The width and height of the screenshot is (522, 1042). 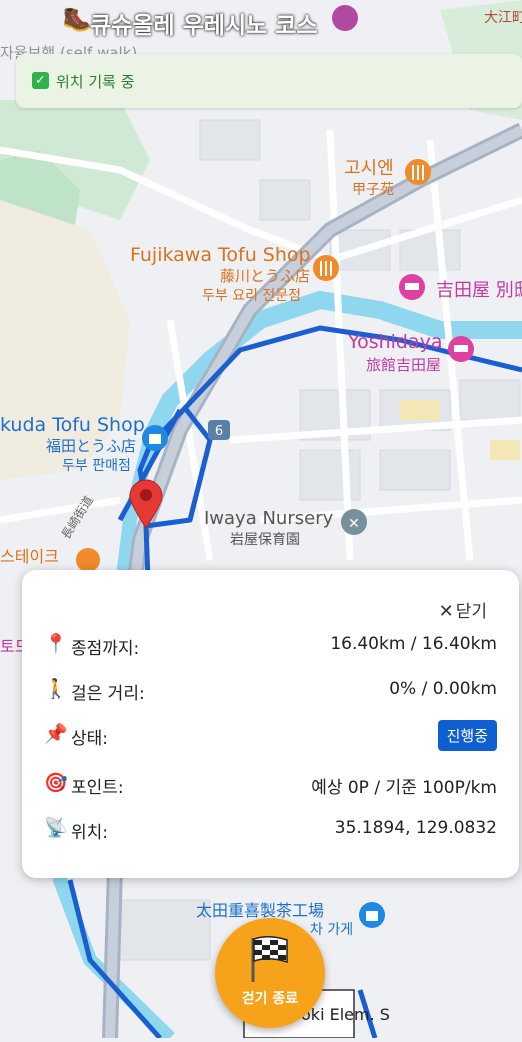 I want to click on map-label: 고시엔, so click(x=369, y=168).